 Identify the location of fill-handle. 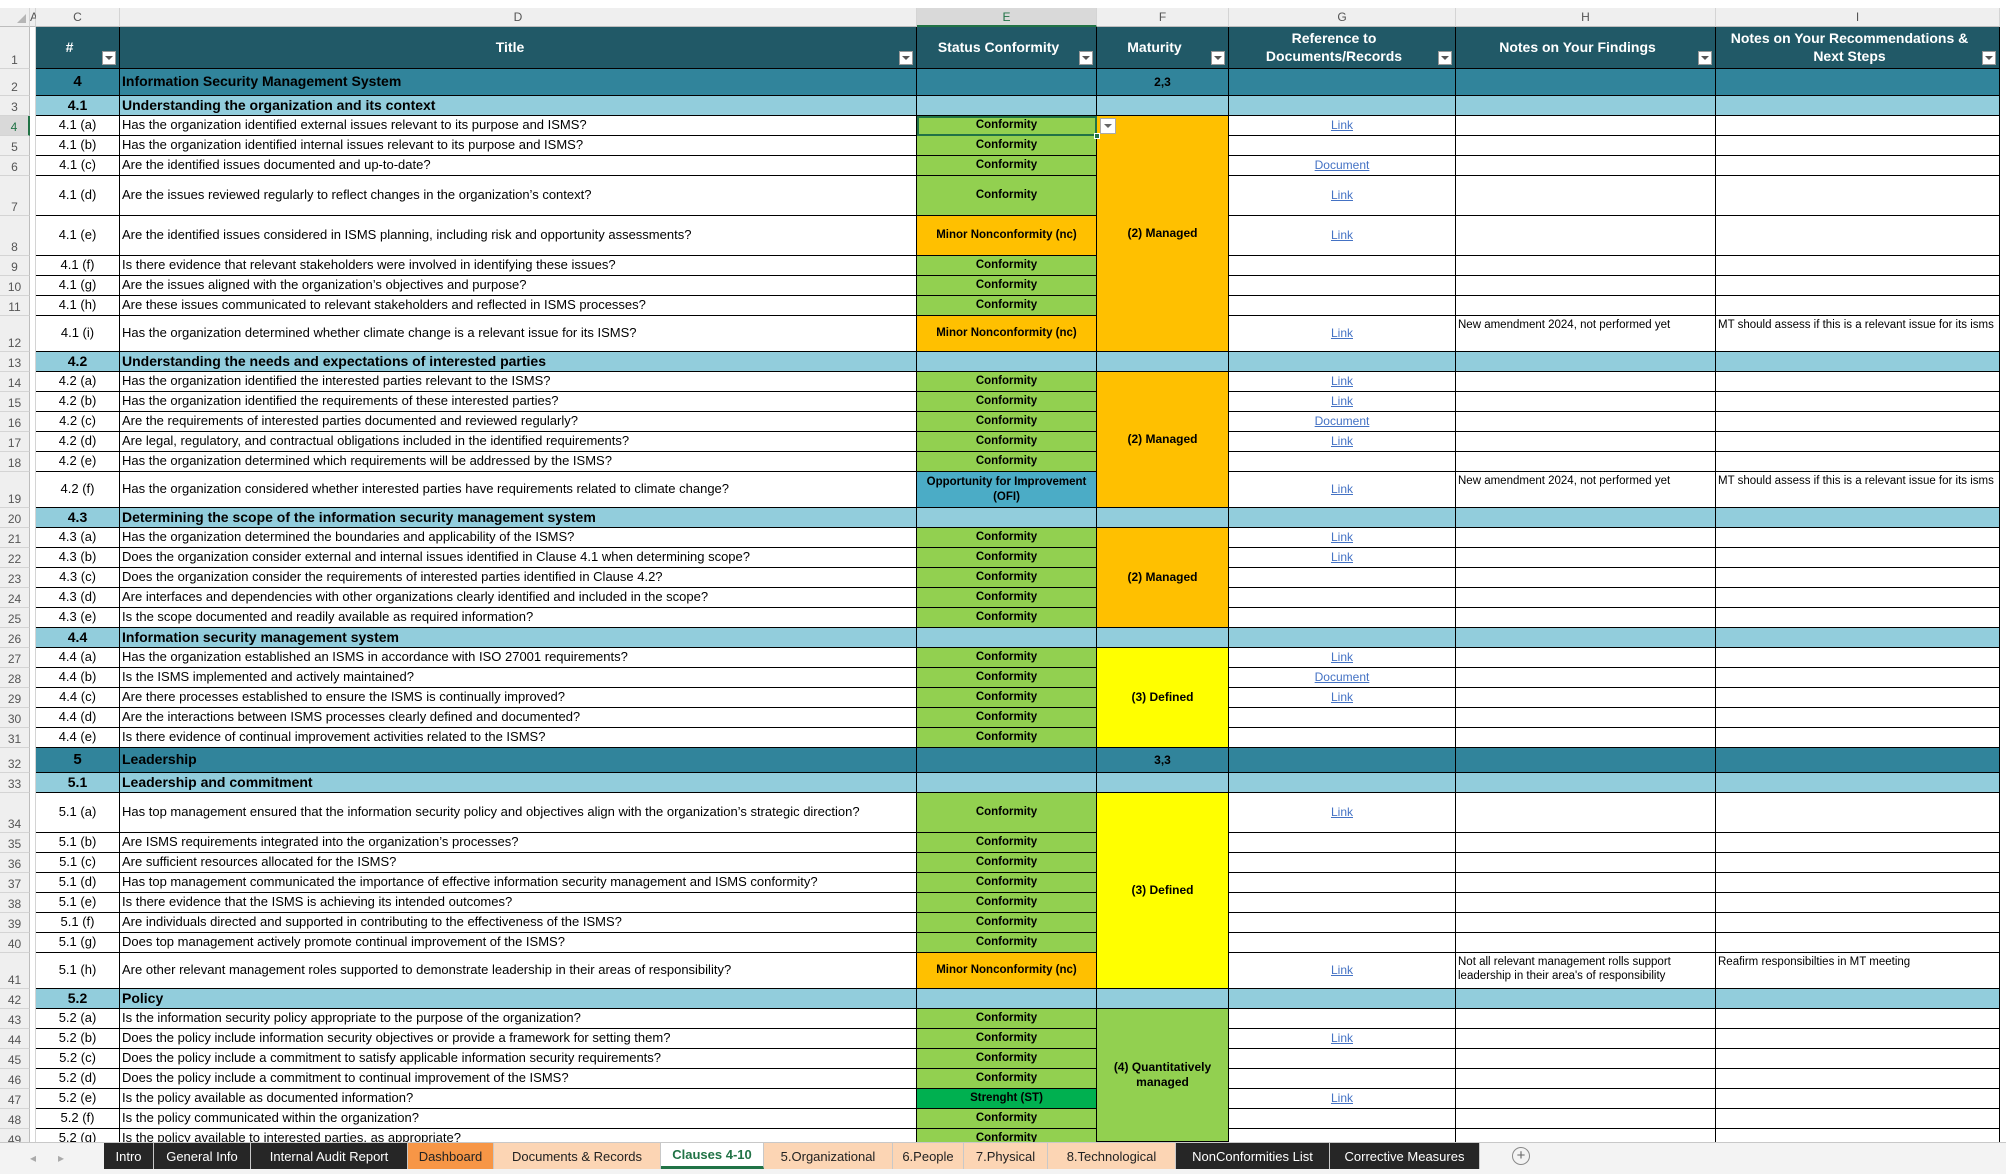
(1097, 136).